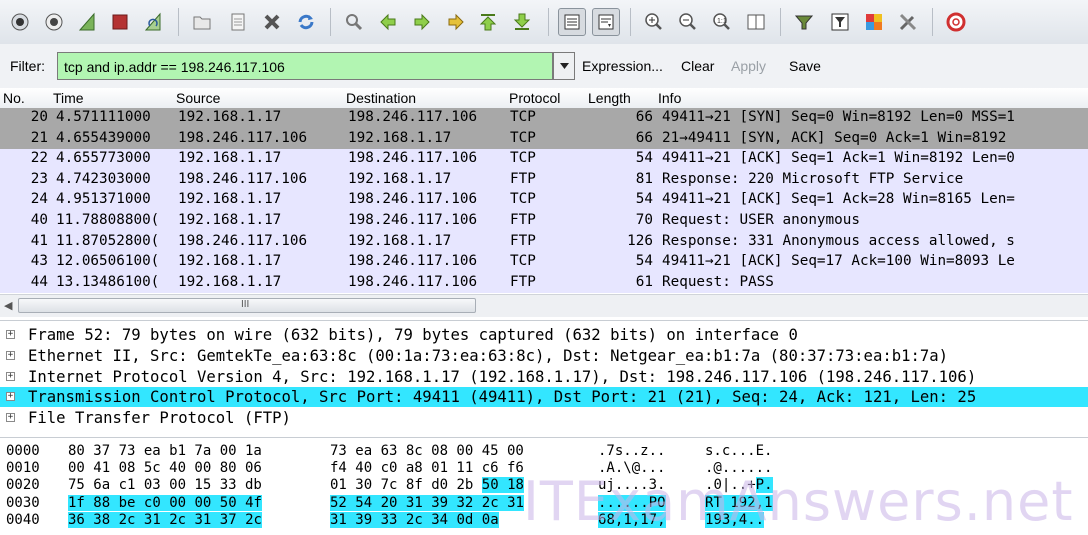  I want to click on zoom-in-button, so click(654, 22).